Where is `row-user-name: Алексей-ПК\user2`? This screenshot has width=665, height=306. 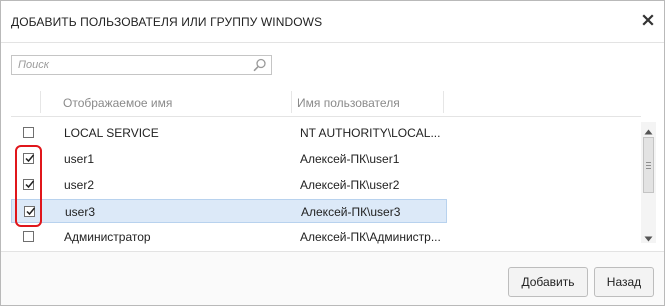
row-user-name: Алексей-ПК\user2 is located at coordinates (350, 185).